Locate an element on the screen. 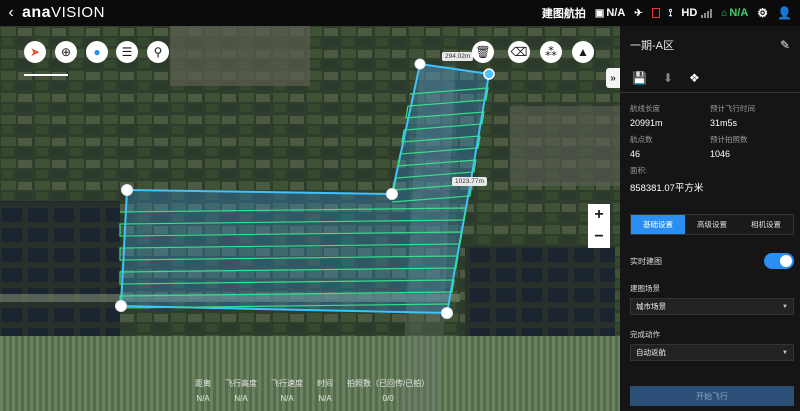  route-length: 航线长度 20991m is located at coordinates (646, 116).